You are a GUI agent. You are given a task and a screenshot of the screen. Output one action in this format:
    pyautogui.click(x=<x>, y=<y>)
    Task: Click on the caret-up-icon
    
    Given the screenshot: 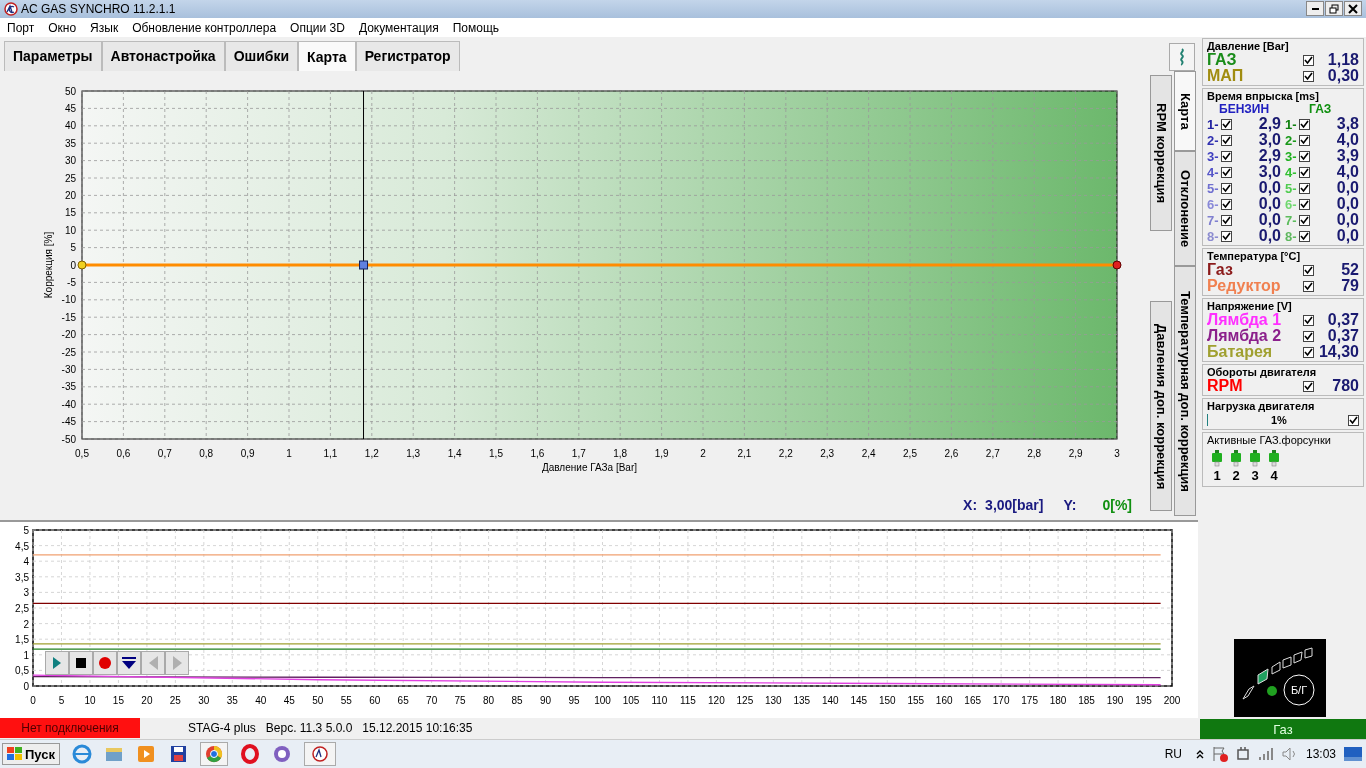 What is the action you would take?
    pyautogui.click(x=1199, y=754)
    